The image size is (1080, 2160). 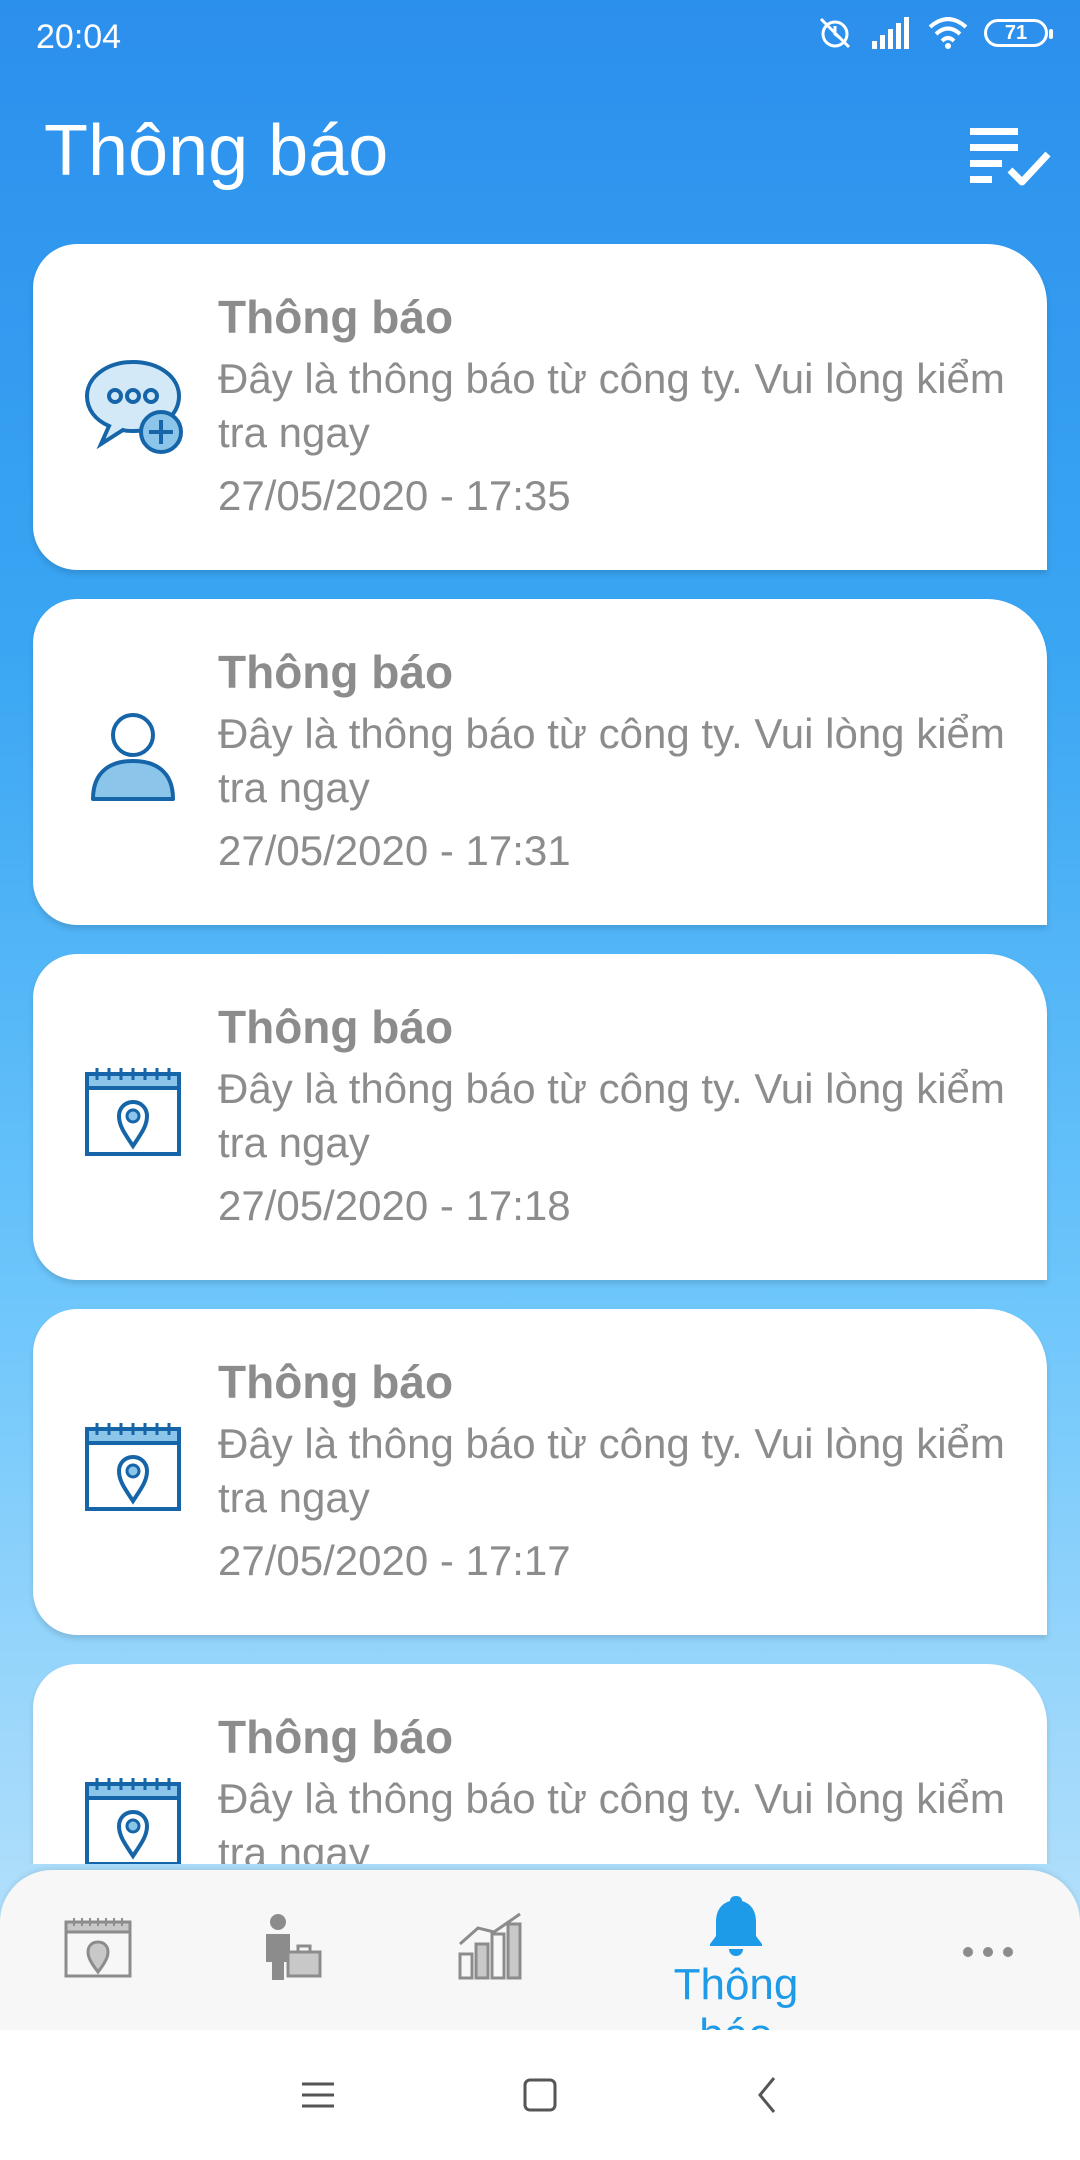 What do you see at coordinates (394, 495) in the screenshot?
I see `notification-time: 27/05/2020 - 17:35` at bounding box center [394, 495].